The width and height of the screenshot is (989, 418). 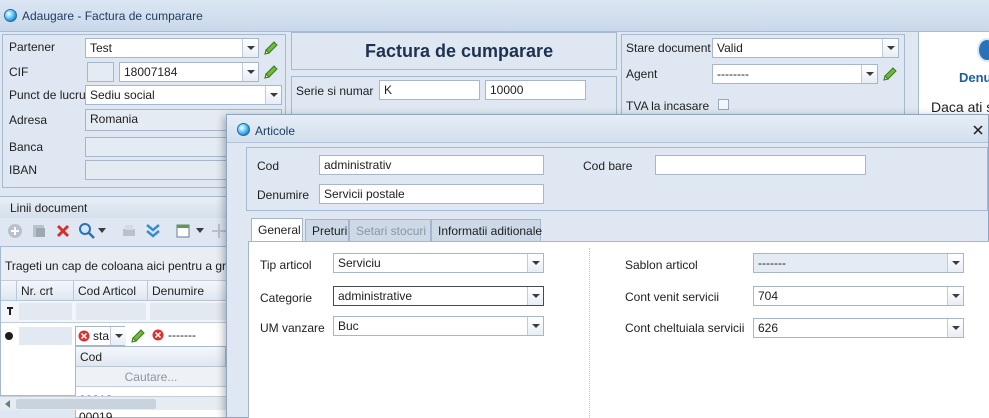 What do you see at coordinates (438, 326) in the screenshot?
I see `um-vanzare-select: Buc` at bounding box center [438, 326].